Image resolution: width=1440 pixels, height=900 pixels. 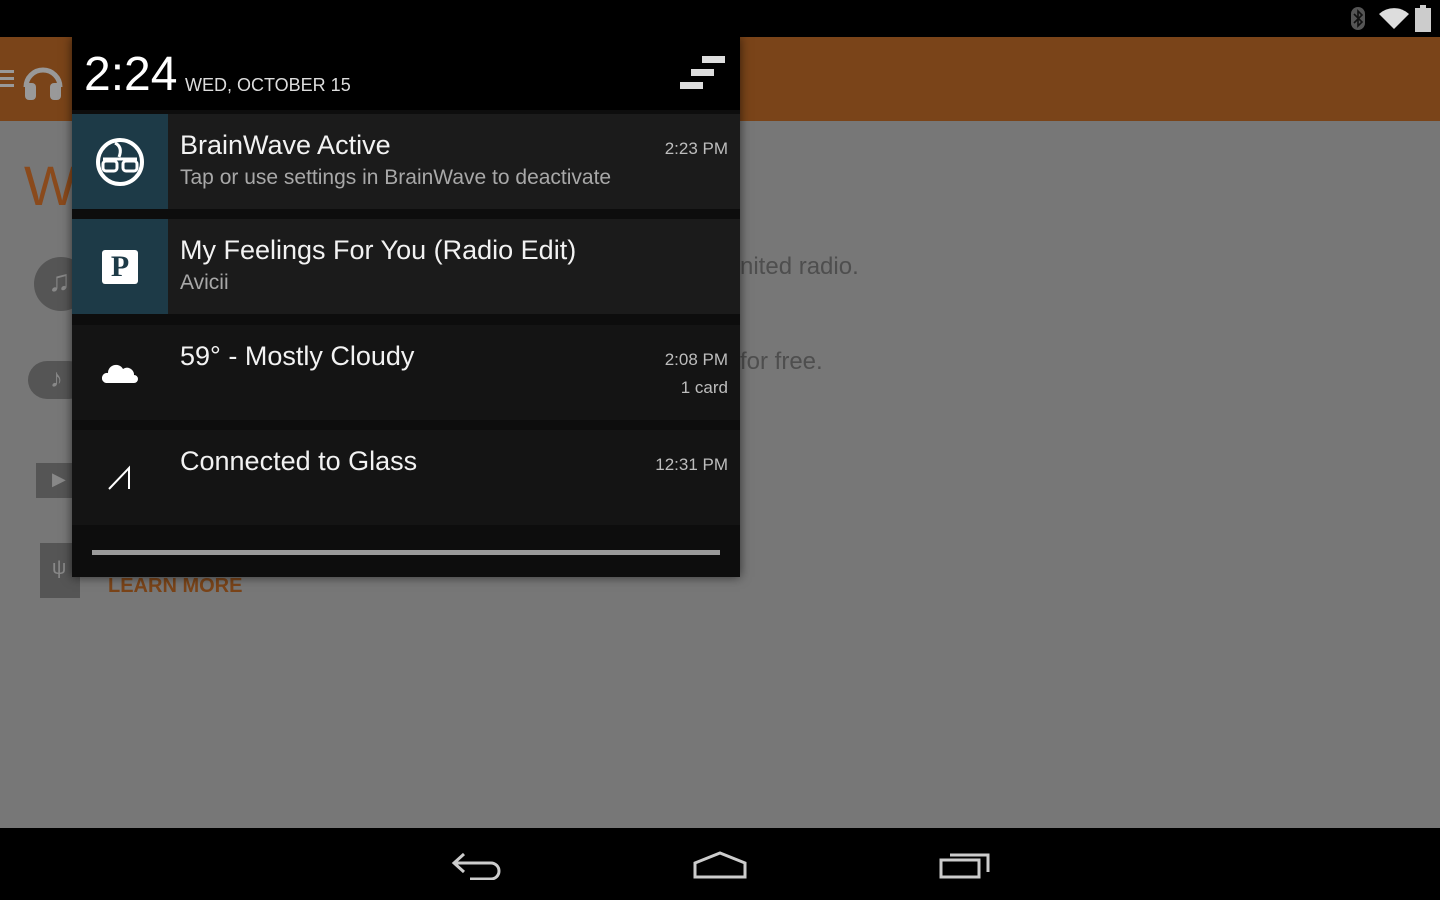 I want to click on clear-all-icon, so click(x=704, y=74).